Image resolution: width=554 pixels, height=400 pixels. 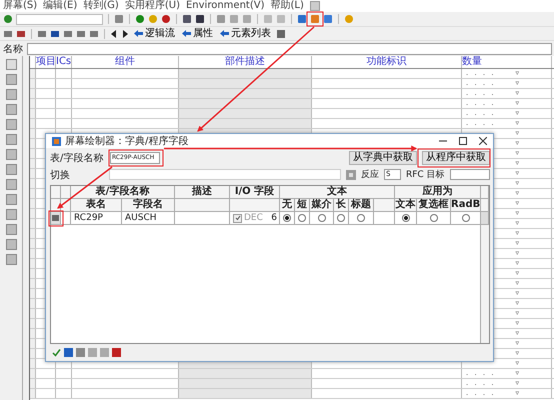 What do you see at coordinates (287, 205) in the screenshot?
I see `column-header: 无` at bounding box center [287, 205].